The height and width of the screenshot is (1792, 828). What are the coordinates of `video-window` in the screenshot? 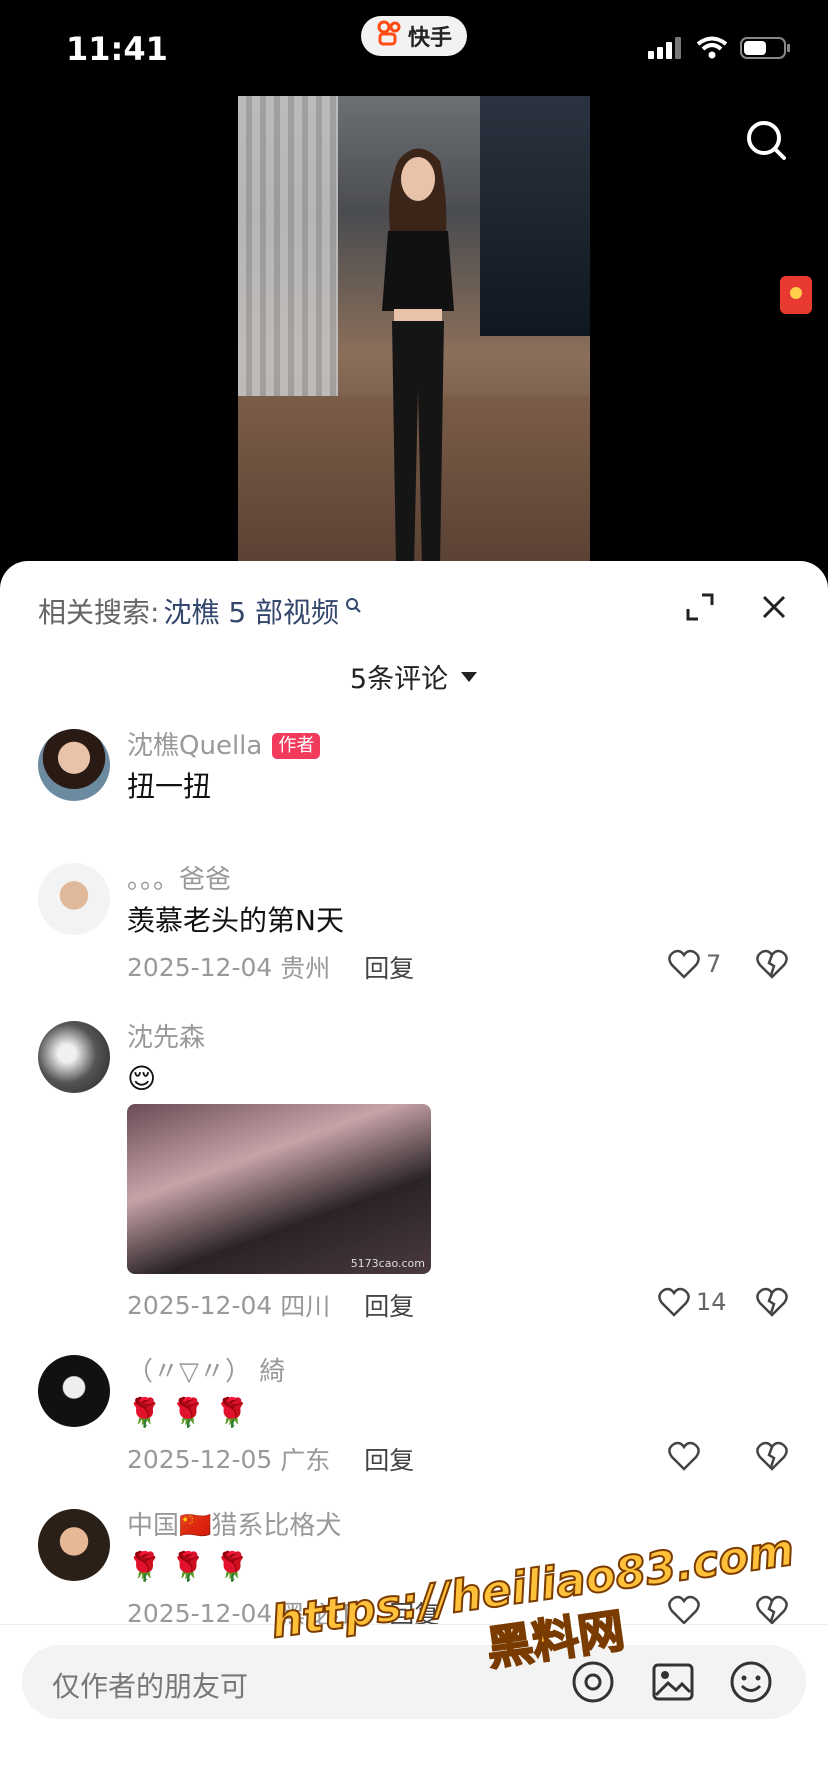 It's located at (535, 216).